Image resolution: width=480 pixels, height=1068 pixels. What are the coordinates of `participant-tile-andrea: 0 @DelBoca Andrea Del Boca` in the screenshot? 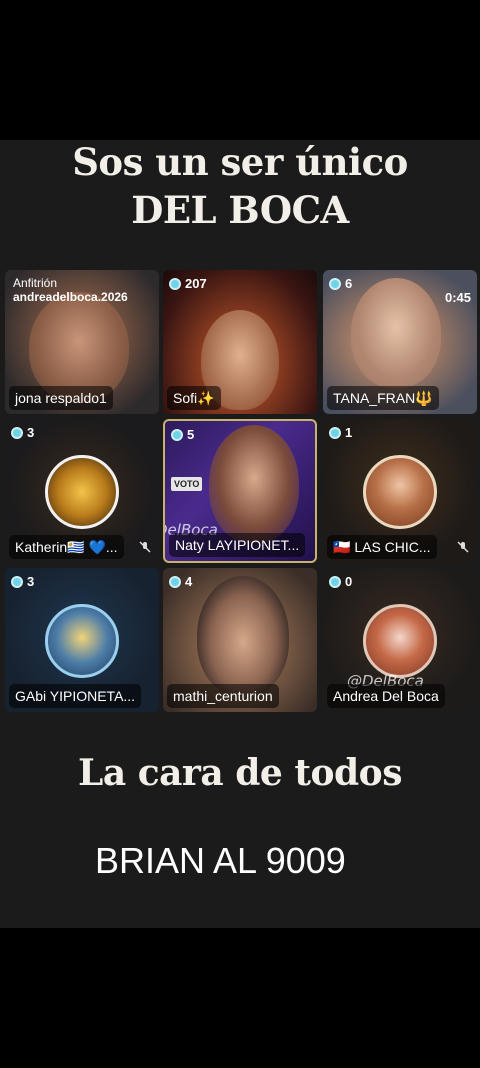 It's located at (400, 640).